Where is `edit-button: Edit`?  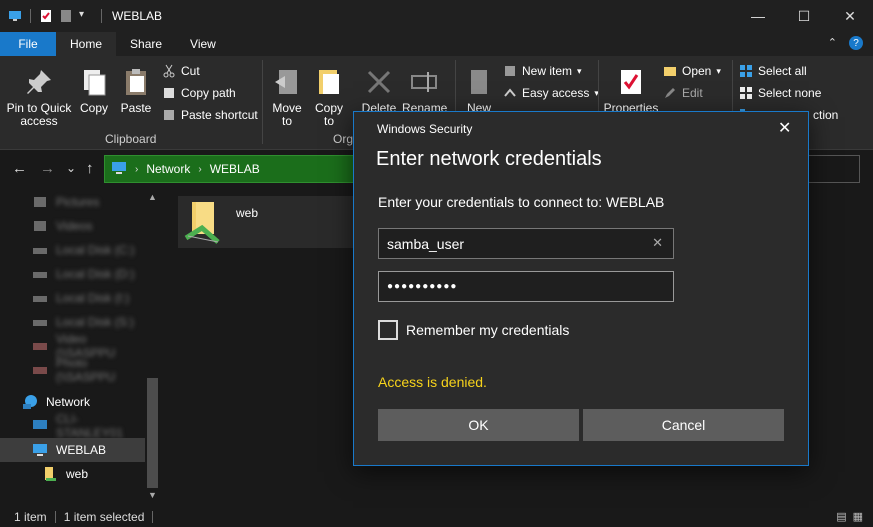
edit-button: Edit is located at coordinates (683, 93).